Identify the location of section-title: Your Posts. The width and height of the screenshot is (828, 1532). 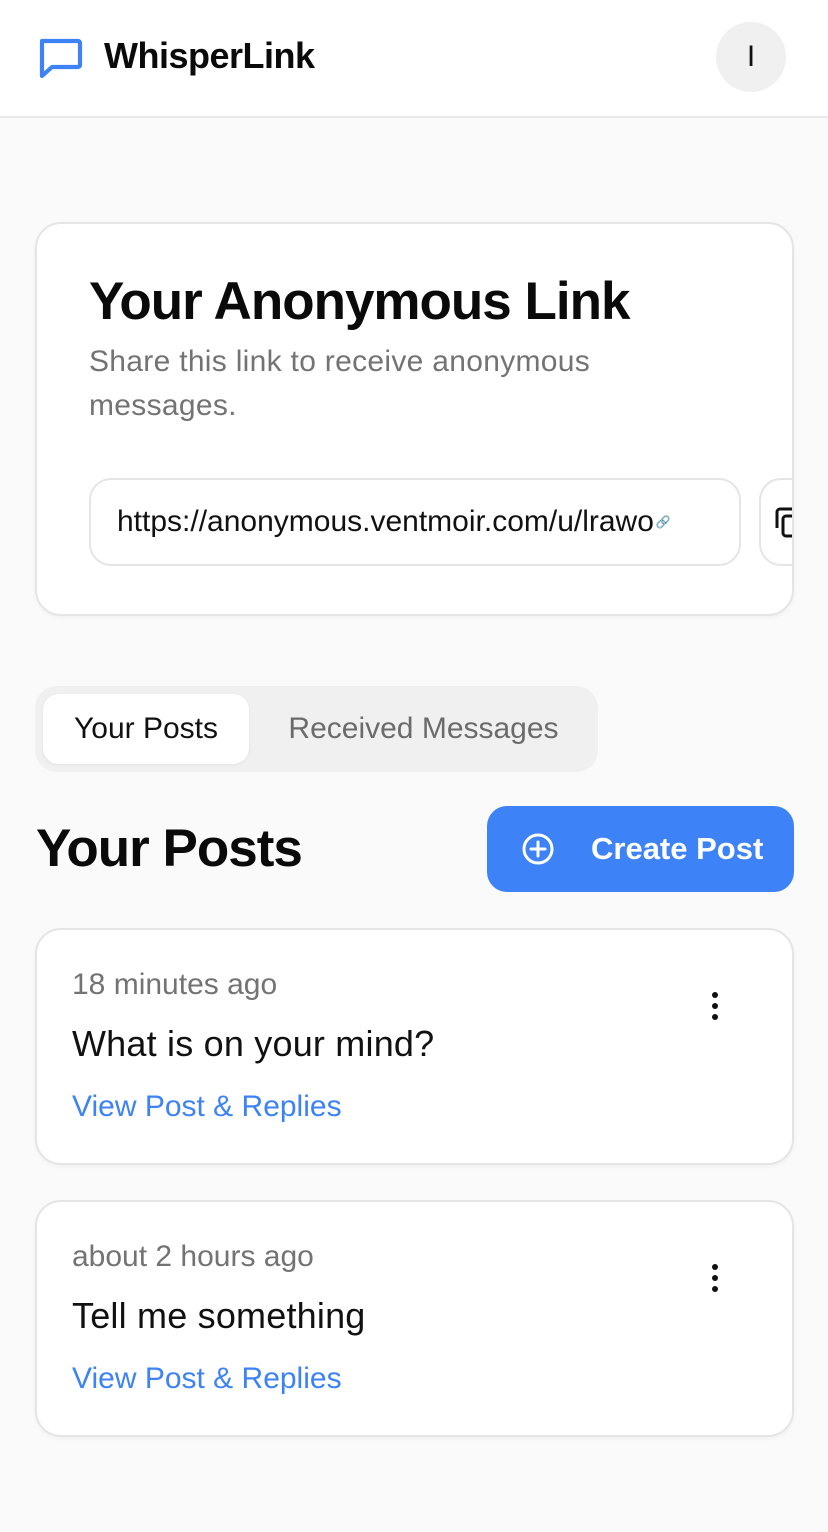
(169, 848).